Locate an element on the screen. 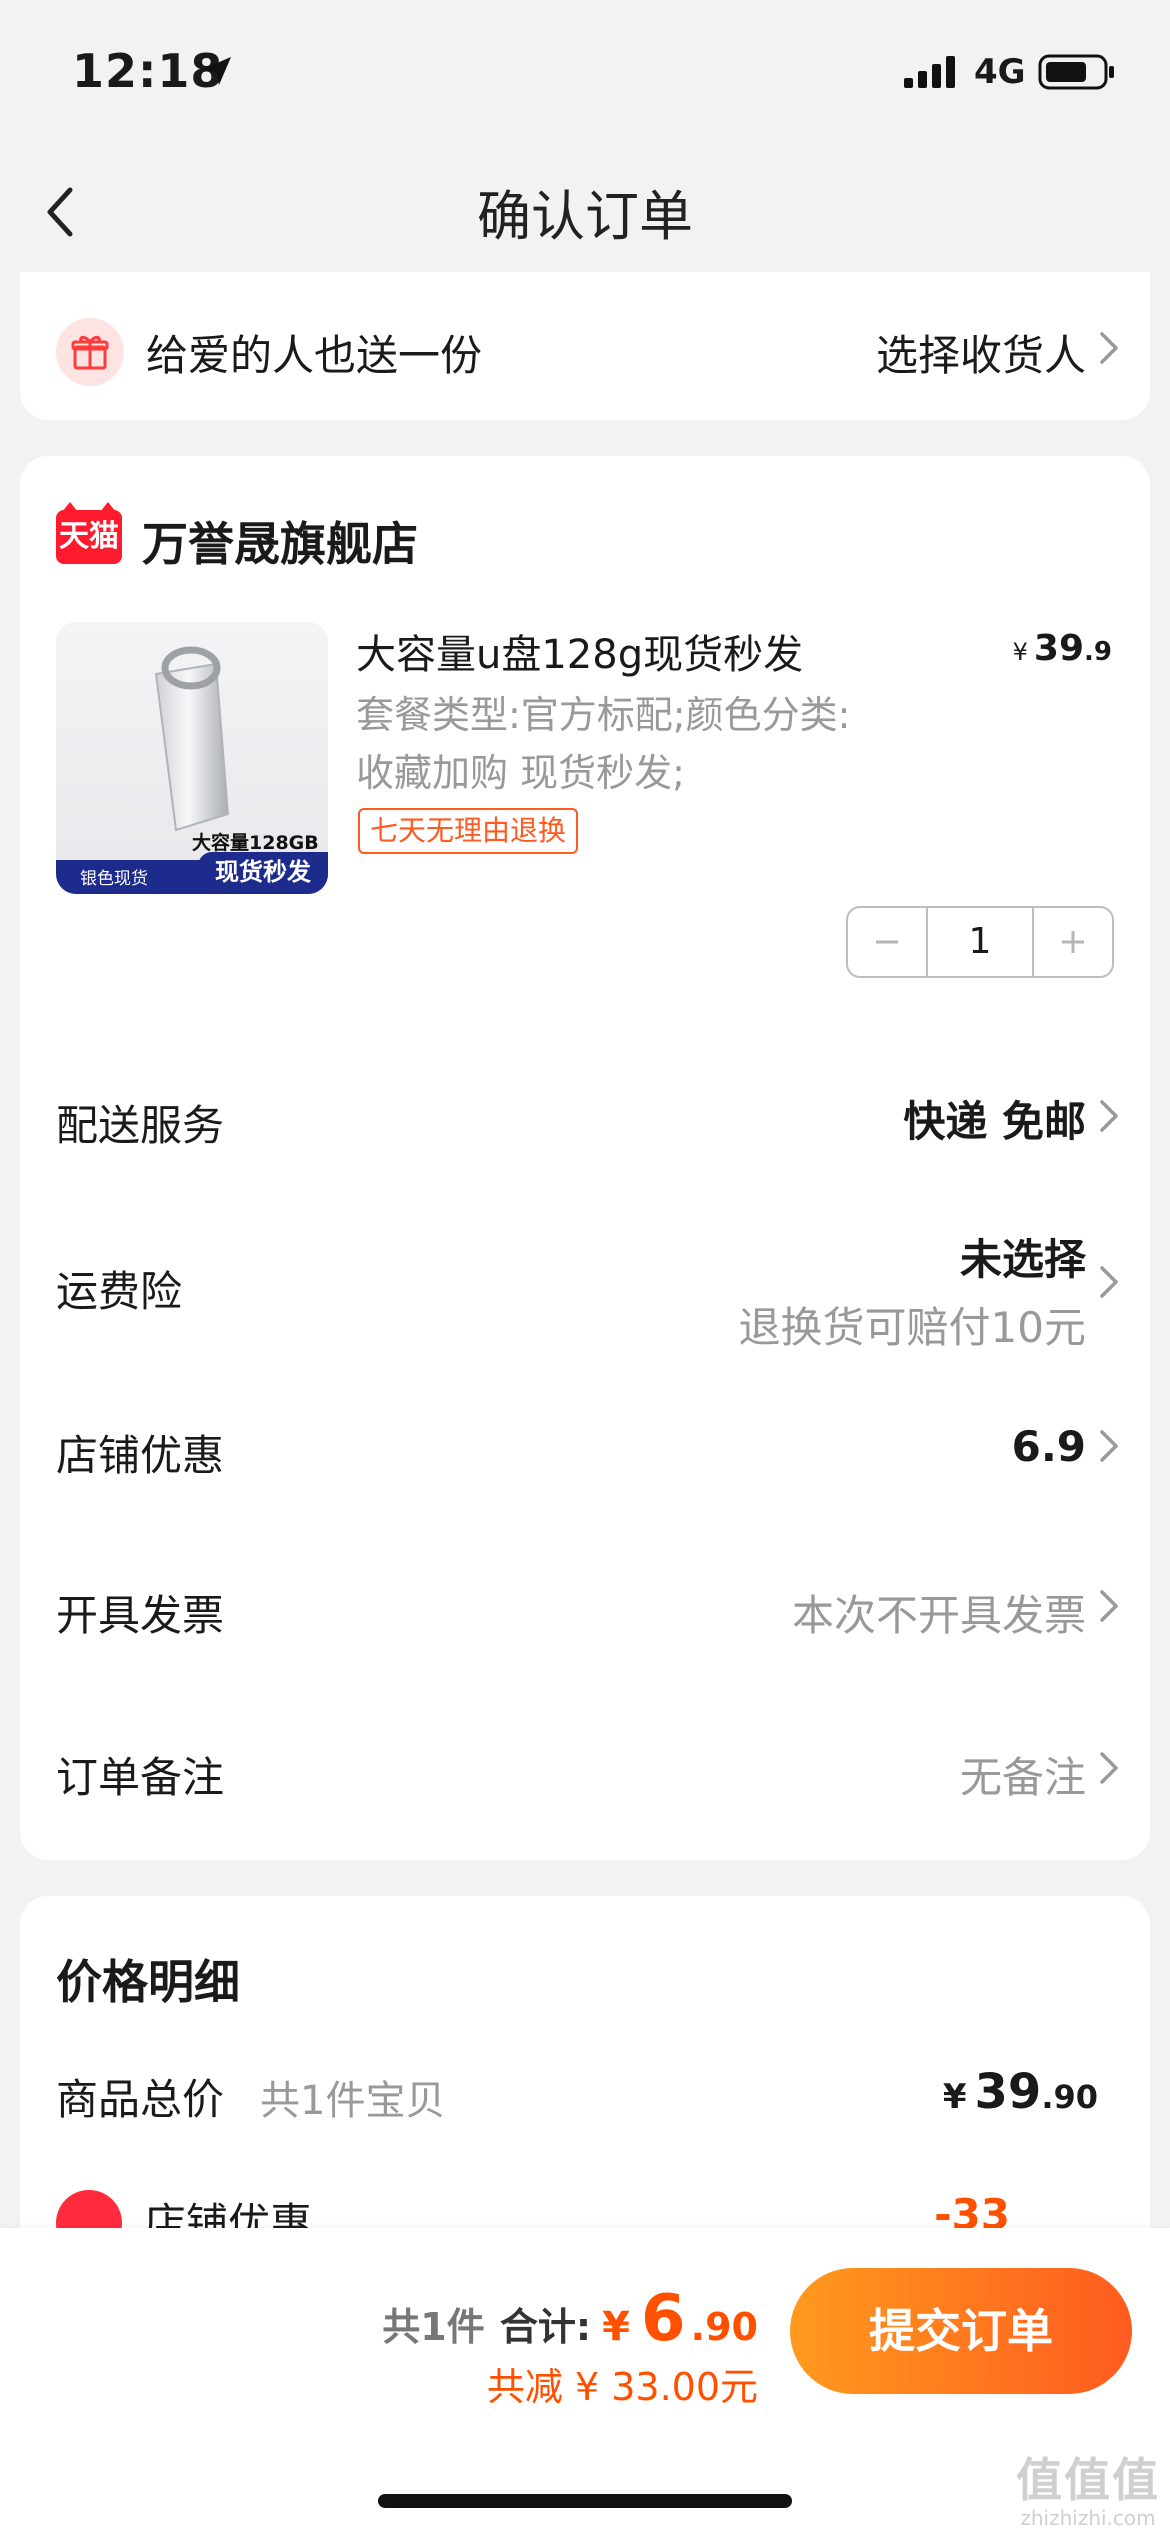 The width and height of the screenshot is (1170, 2532). battery-icon is located at coordinates (1077, 74).